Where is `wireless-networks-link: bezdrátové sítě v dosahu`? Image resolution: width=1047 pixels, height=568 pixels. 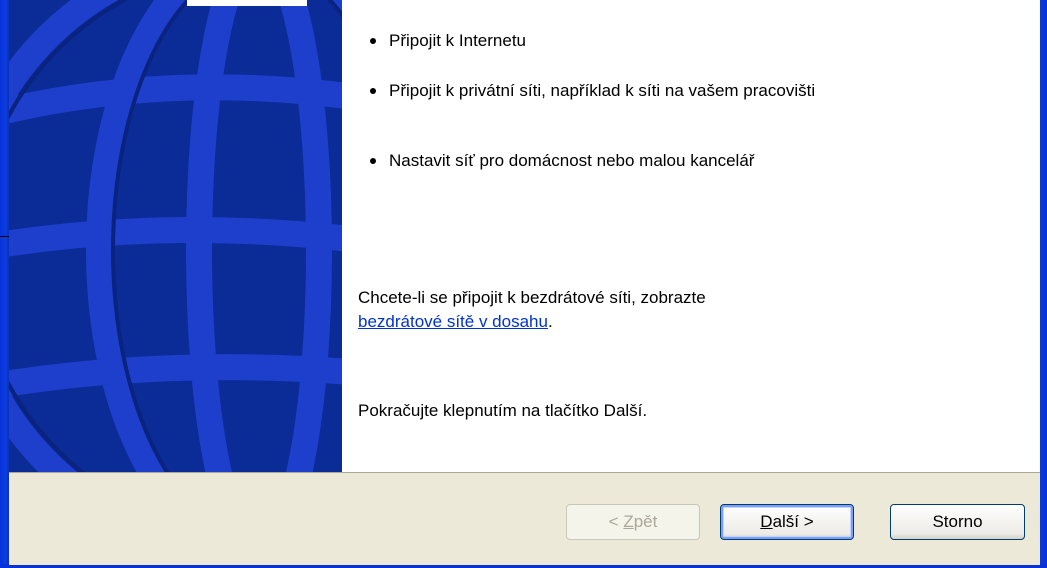 wireless-networks-link: bezdrátové sítě v dosahu is located at coordinates (453, 321).